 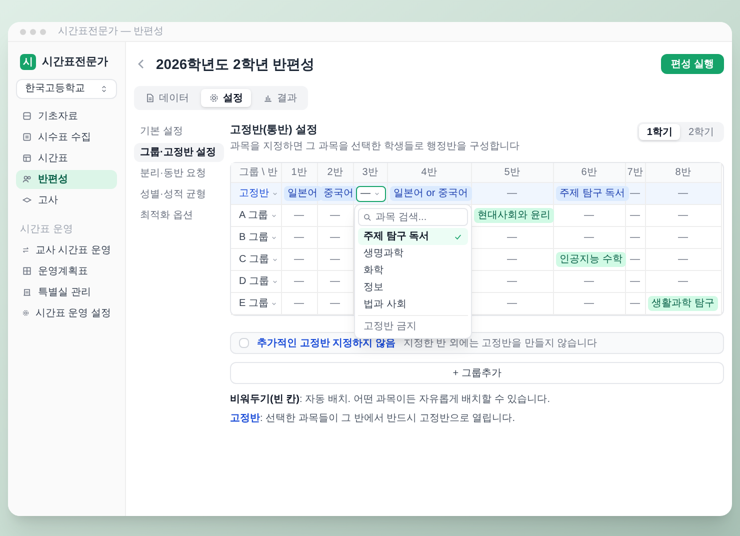 What do you see at coordinates (28, 62) in the screenshot?
I see `app-logo: 시` at bounding box center [28, 62].